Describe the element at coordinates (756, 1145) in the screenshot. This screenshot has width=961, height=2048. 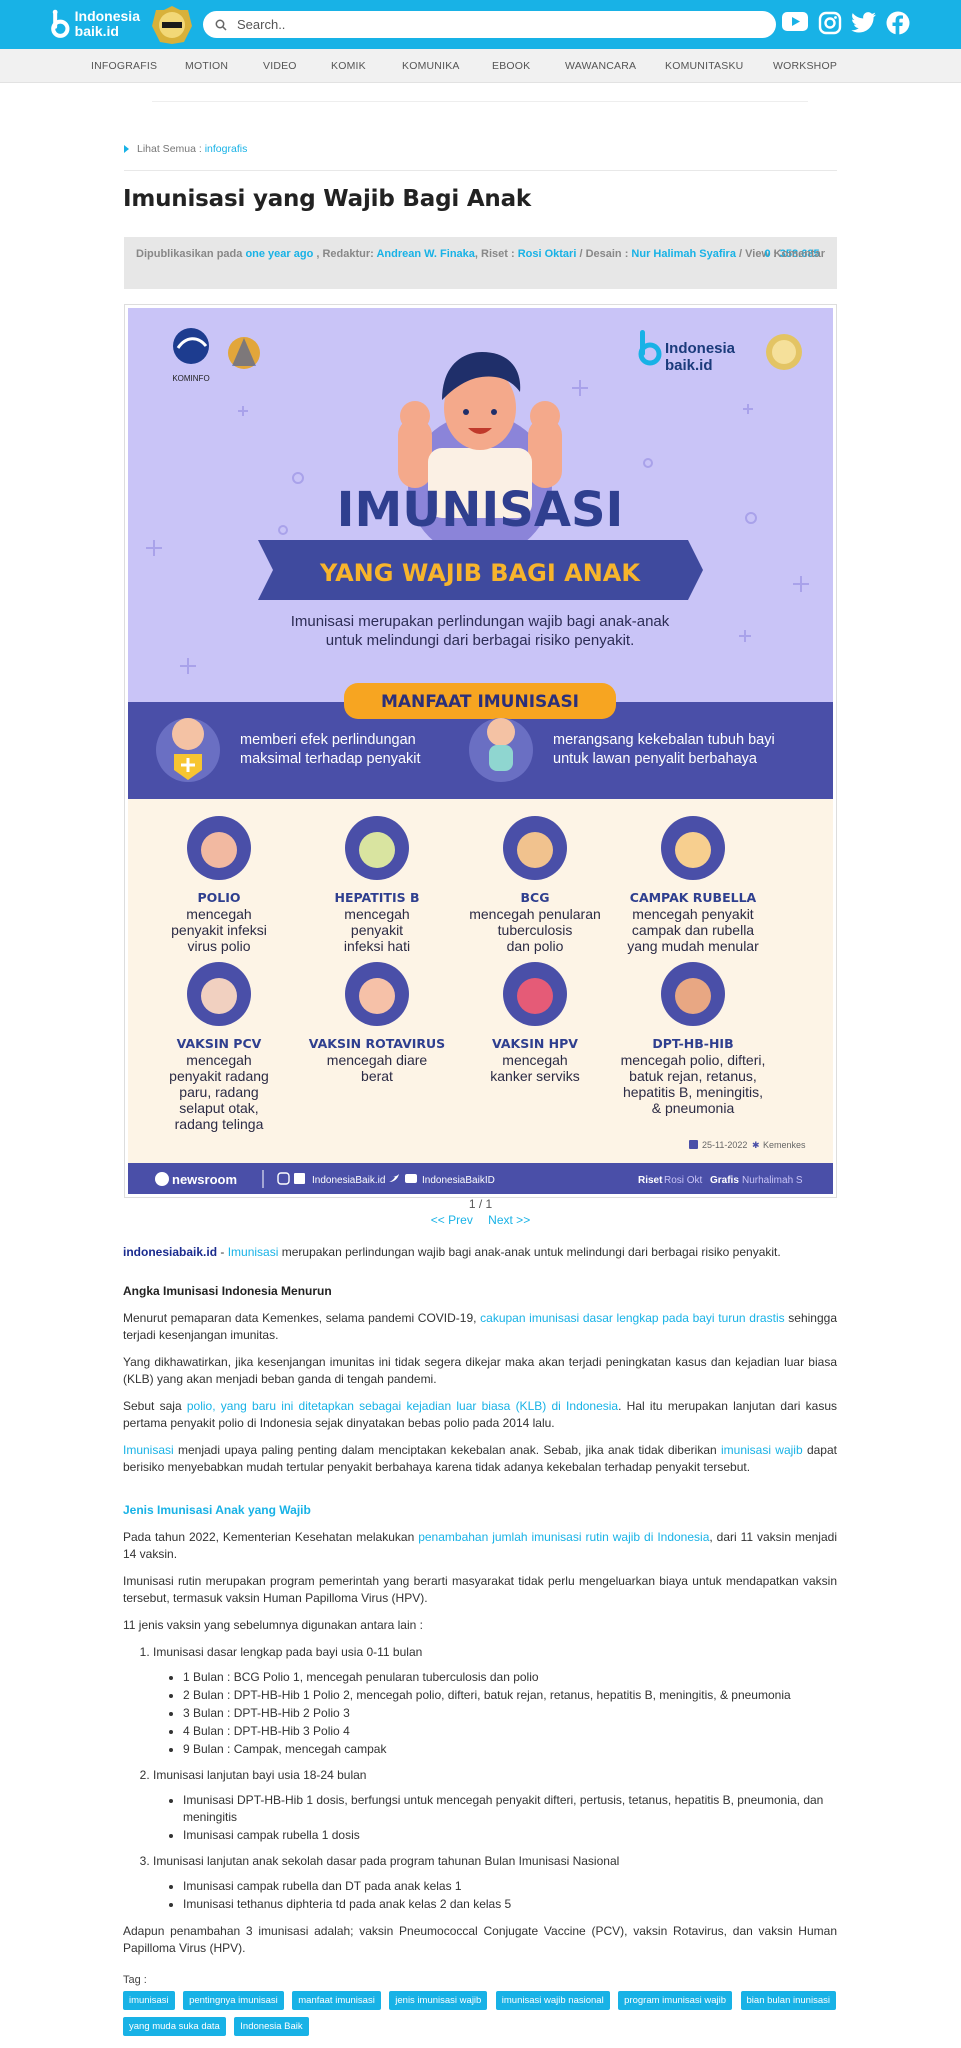
I see `pin-icon: ✱` at that location.